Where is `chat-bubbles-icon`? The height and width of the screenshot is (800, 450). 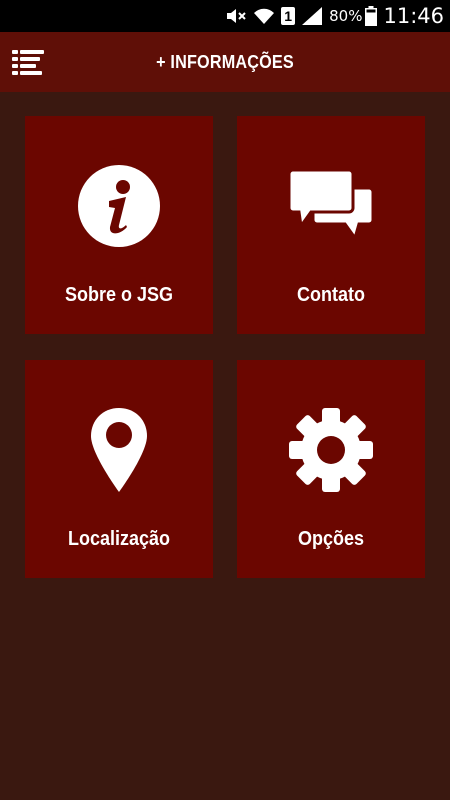
chat-bubbles-icon is located at coordinates (331, 206).